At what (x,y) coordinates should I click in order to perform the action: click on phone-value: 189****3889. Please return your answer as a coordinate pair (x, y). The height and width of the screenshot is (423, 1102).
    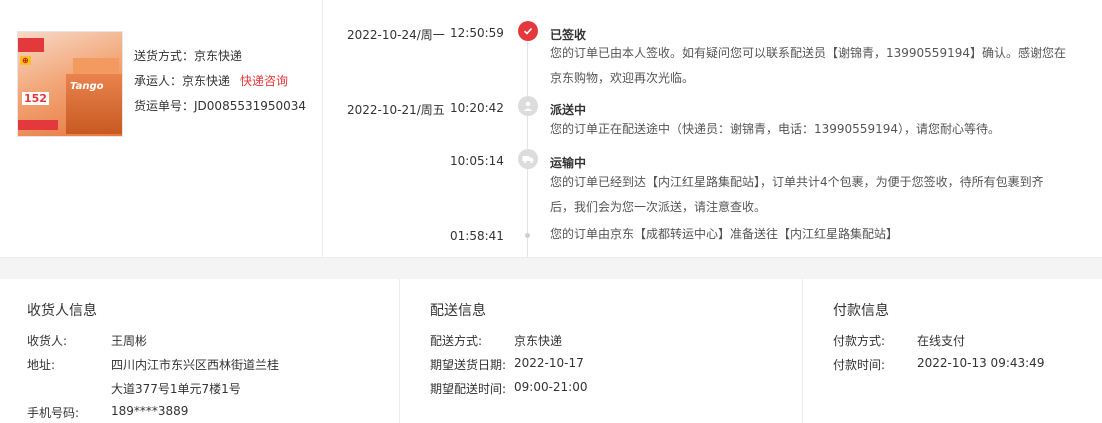
    Looking at the image, I should click on (150, 411).